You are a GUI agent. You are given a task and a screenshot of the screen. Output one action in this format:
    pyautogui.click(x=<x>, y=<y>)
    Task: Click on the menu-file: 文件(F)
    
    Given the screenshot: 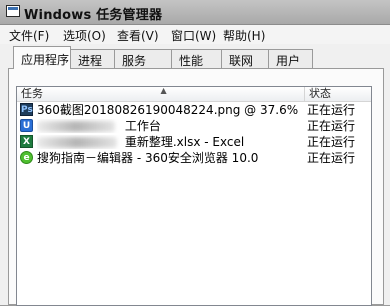 What is the action you would take?
    pyautogui.click(x=29, y=35)
    